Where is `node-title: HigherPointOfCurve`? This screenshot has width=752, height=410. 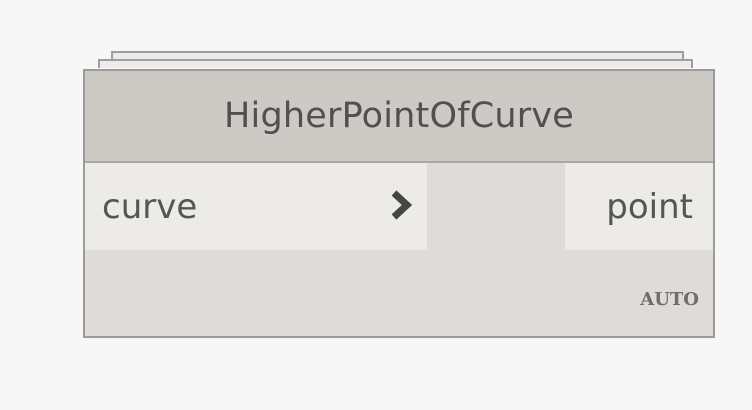
node-title: HigherPointOfCurve is located at coordinates (399, 116).